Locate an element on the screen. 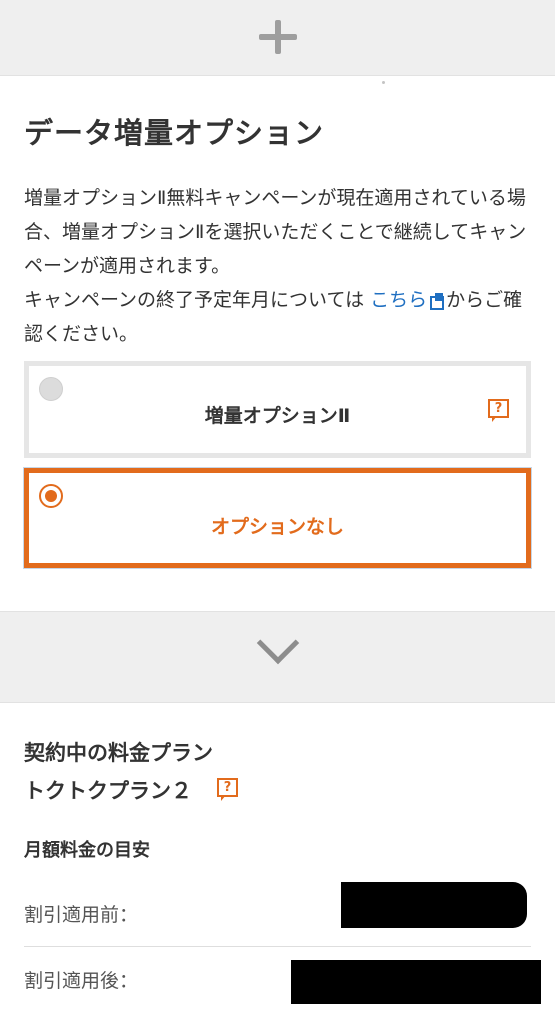  fee-divider is located at coordinates (277, 946).